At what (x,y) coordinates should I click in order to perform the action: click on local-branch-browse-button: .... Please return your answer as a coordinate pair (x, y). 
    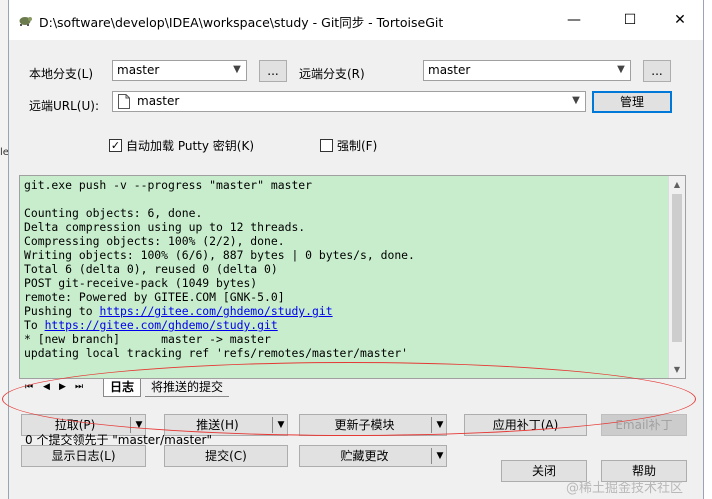
    Looking at the image, I should click on (273, 71).